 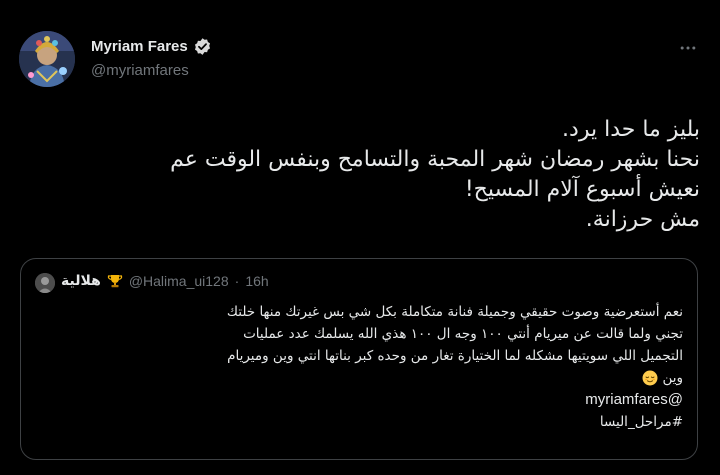 I want to click on more-dots-icon, so click(x=688, y=48).